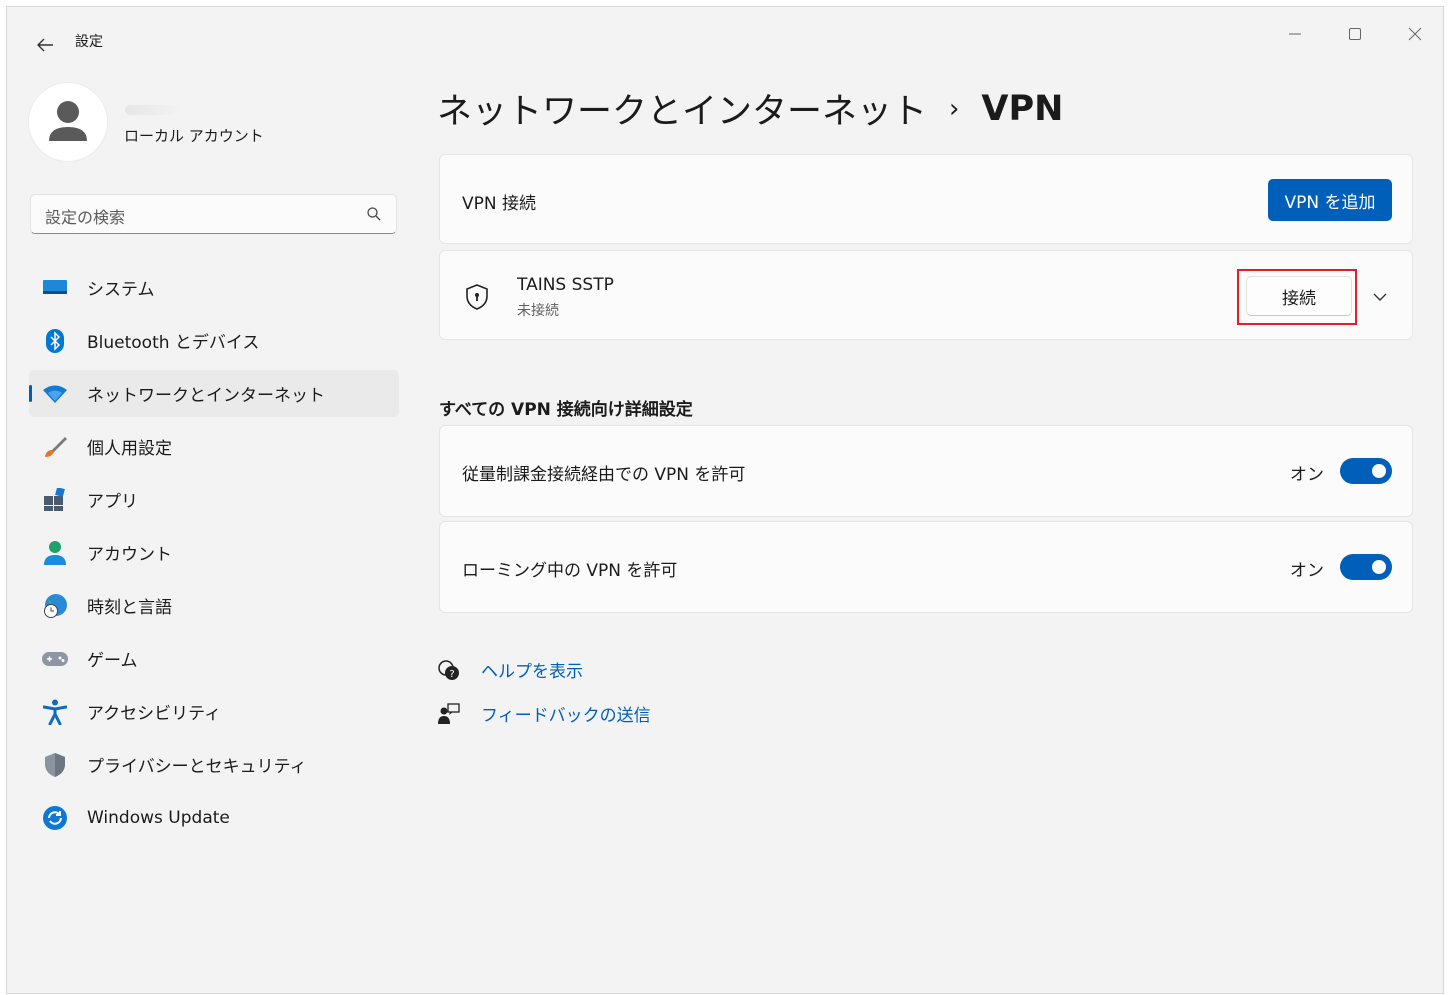 This screenshot has width=1450, height=995. I want to click on help-icon: ?, so click(449, 670).